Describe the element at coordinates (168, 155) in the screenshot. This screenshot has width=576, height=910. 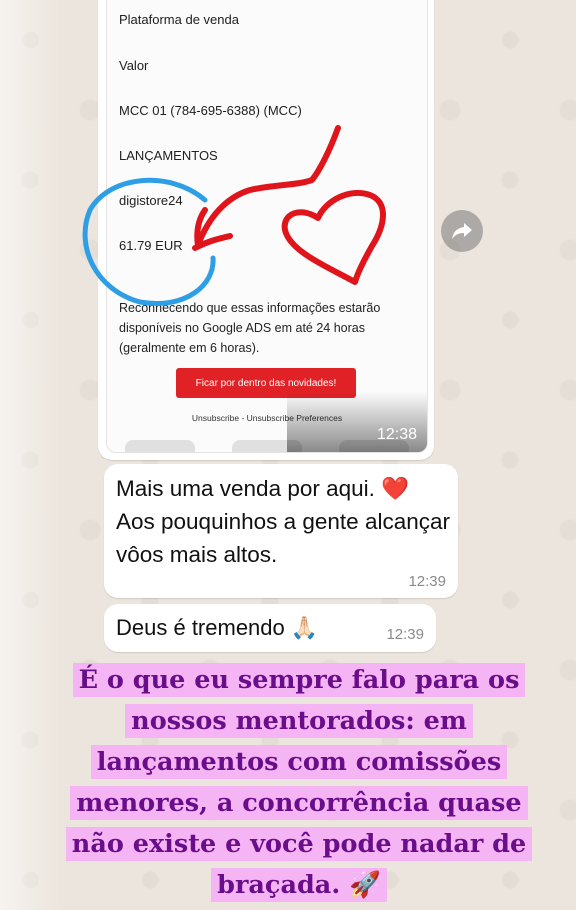
I see `email-row-campaign: LANÇAMENTOS` at that location.